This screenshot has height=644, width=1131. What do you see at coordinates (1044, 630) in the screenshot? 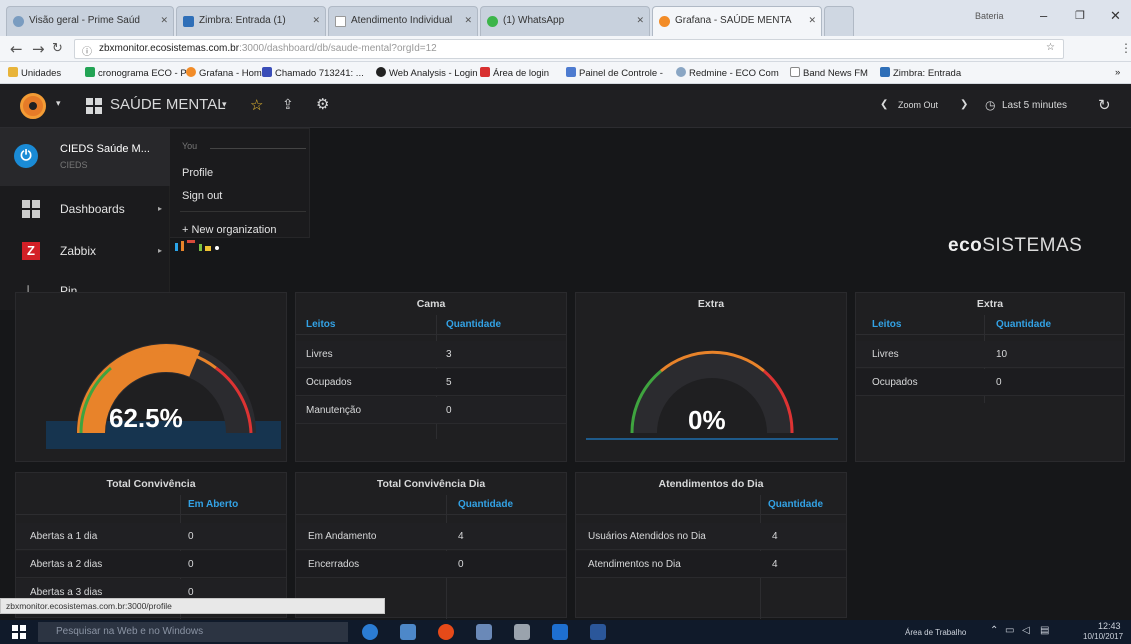
I see `notification-icon: ▤` at bounding box center [1044, 630].